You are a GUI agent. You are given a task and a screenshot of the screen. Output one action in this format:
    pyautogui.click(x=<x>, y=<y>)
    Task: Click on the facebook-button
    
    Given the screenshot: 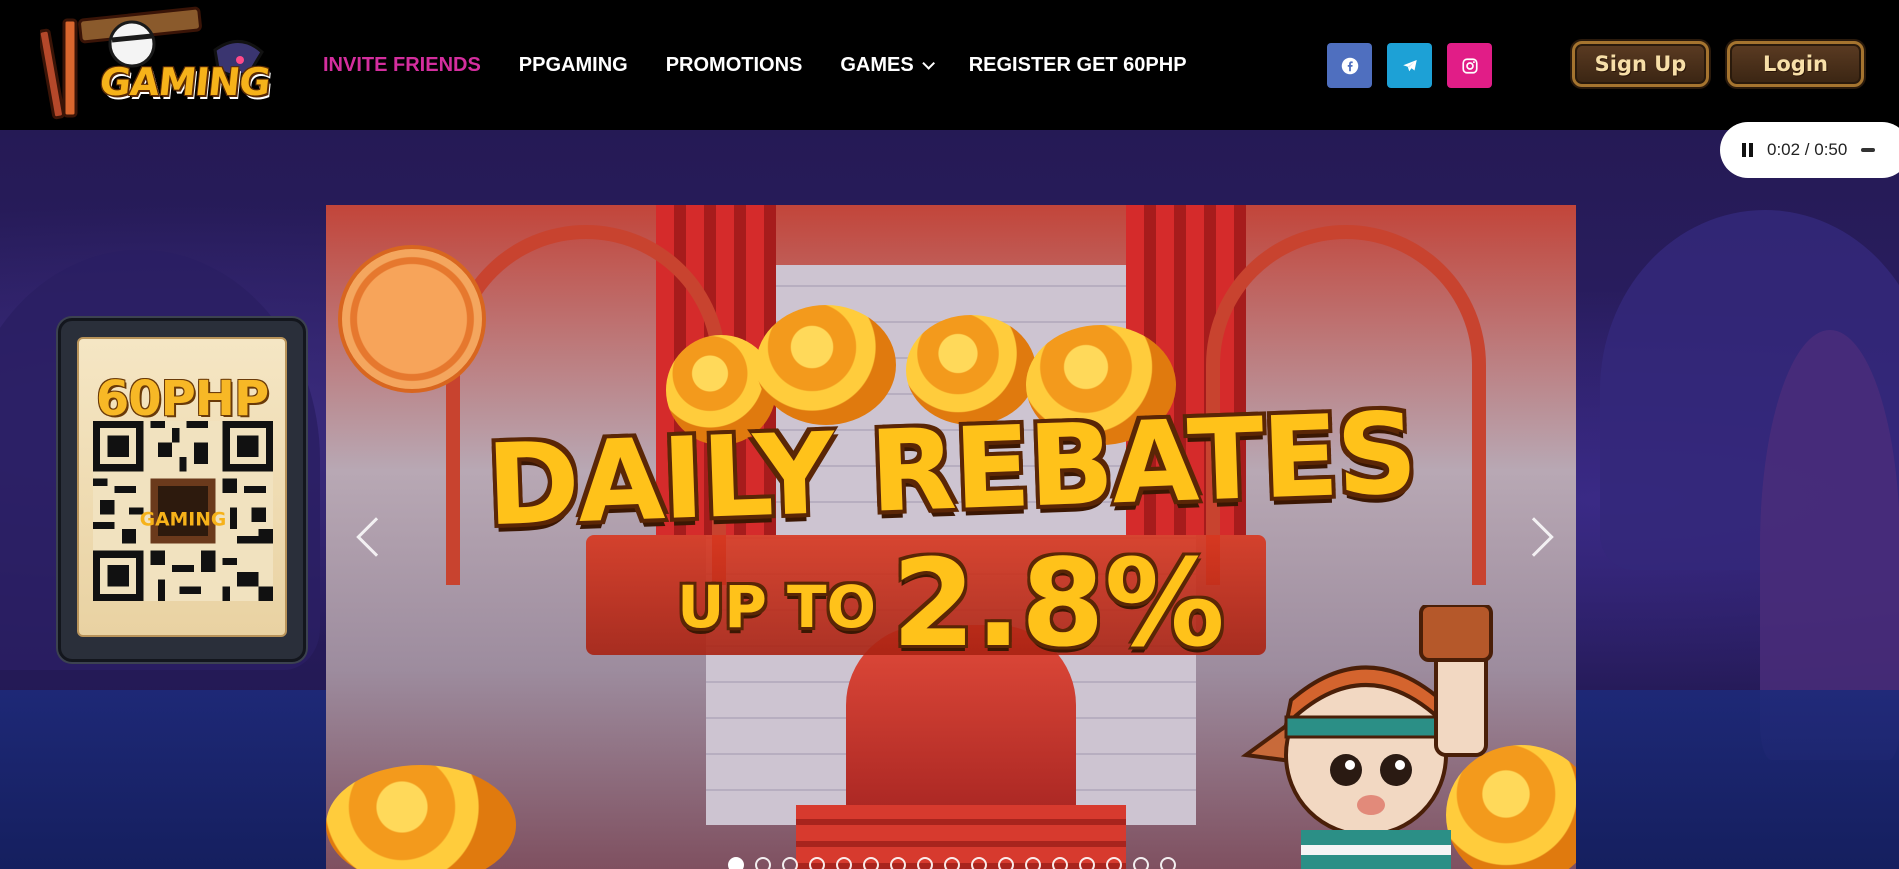 What is the action you would take?
    pyautogui.click(x=1349, y=65)
    